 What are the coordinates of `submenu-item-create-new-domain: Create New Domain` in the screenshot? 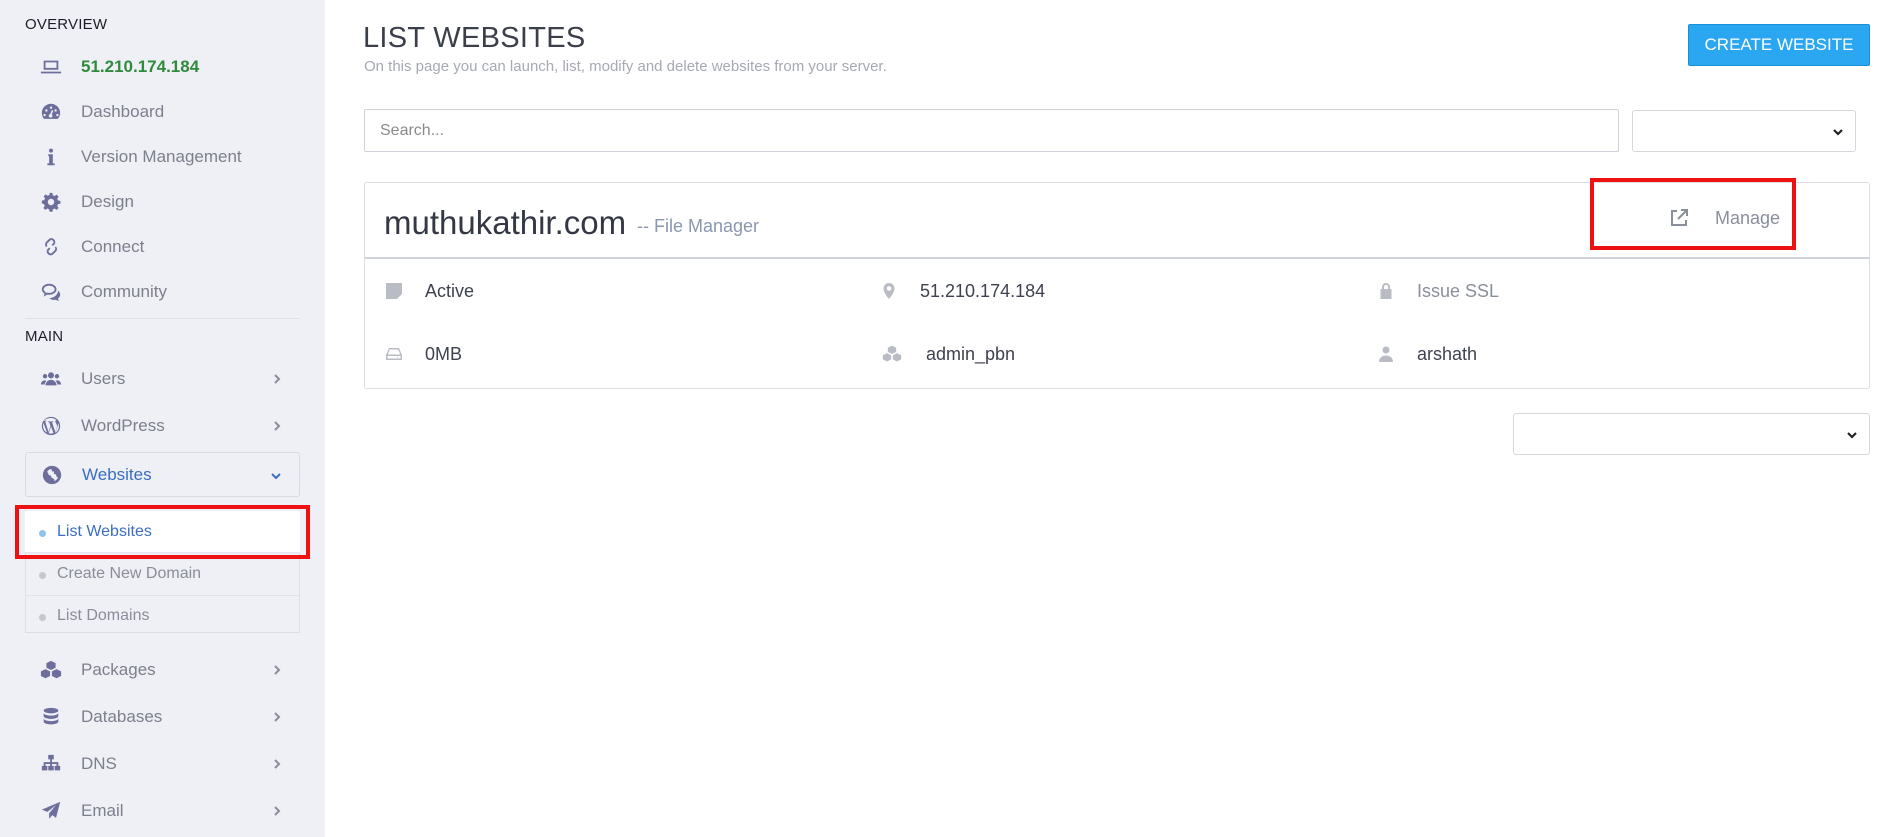 It's located at (162, 574).